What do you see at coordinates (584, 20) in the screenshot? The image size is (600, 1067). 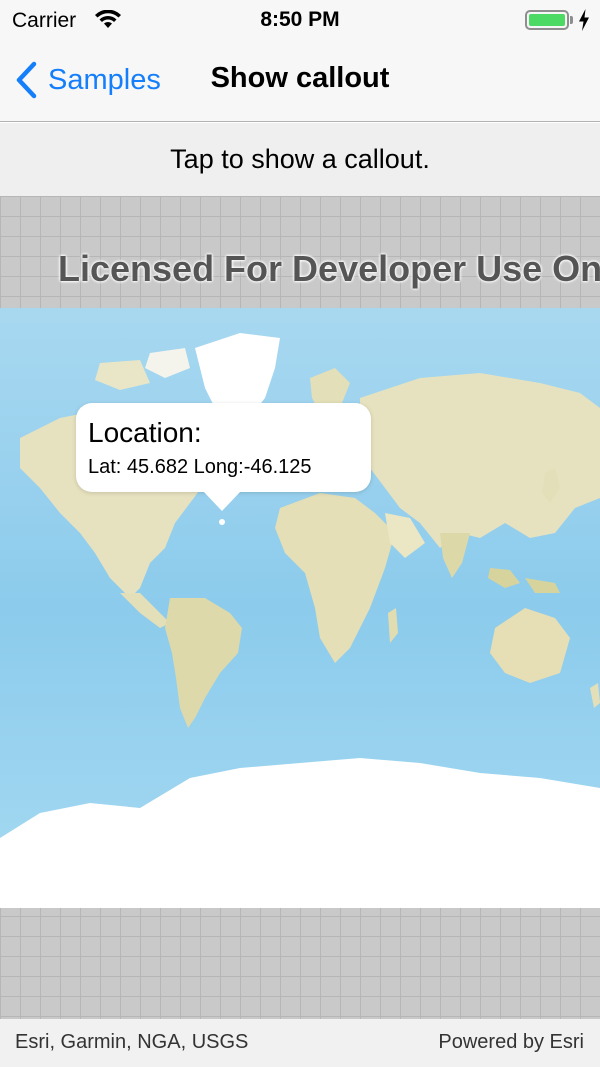 I see `bolt-icon` at bounding box center [584, 20].